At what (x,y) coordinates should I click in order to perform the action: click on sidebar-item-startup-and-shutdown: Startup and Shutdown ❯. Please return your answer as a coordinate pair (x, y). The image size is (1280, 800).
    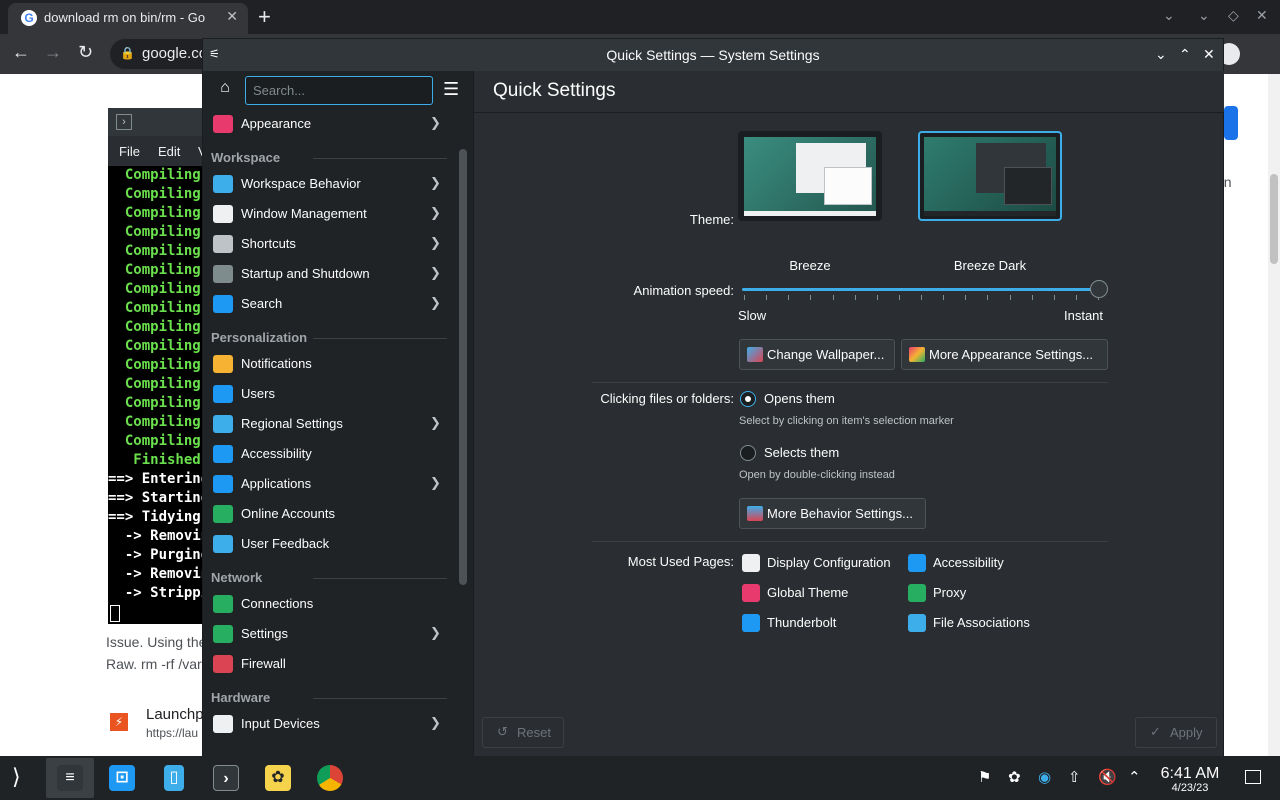
    Looking at the image, I should click on (328, 274).